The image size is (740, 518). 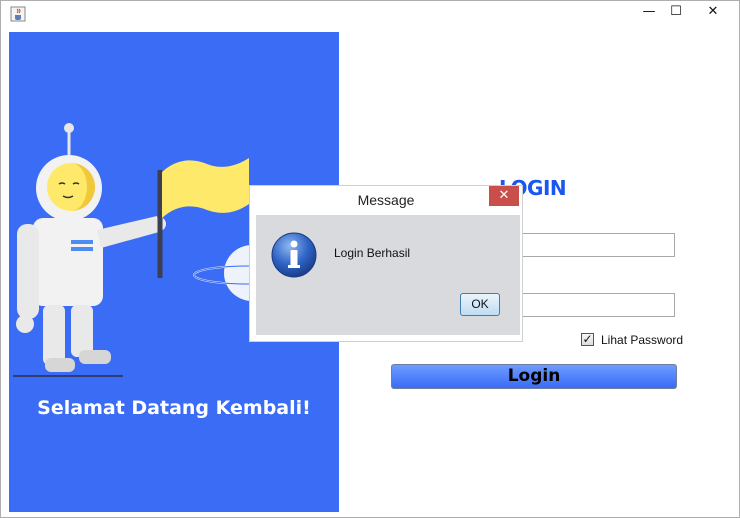 I want to click on show-password-checkbox: ✓, so click(x=587, y=339).